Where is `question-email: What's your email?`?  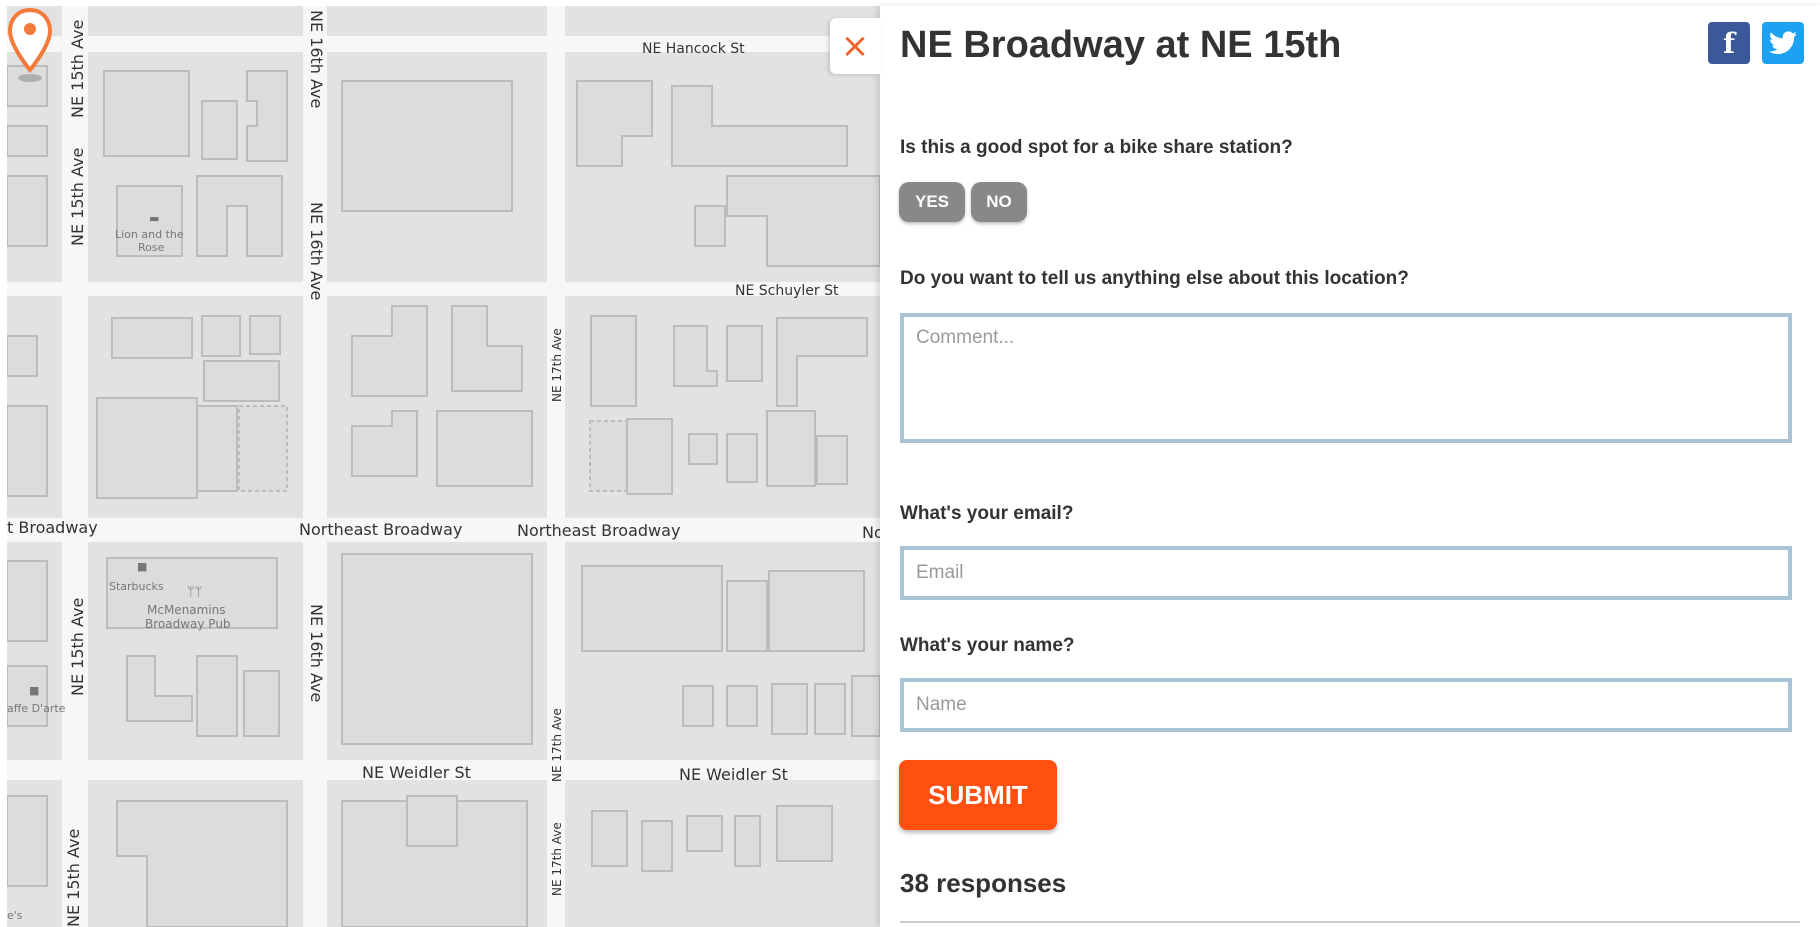
question-email: What's your email? is located at coordinates (987, 513).